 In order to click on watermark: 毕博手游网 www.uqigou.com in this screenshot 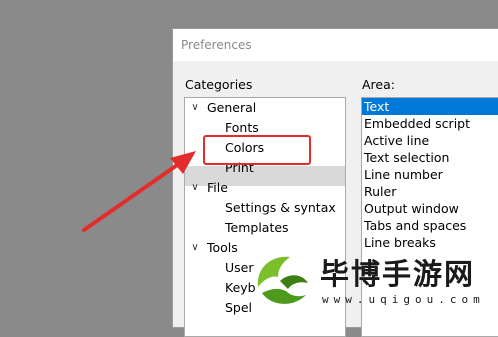, I will do `click(373, 280)`.